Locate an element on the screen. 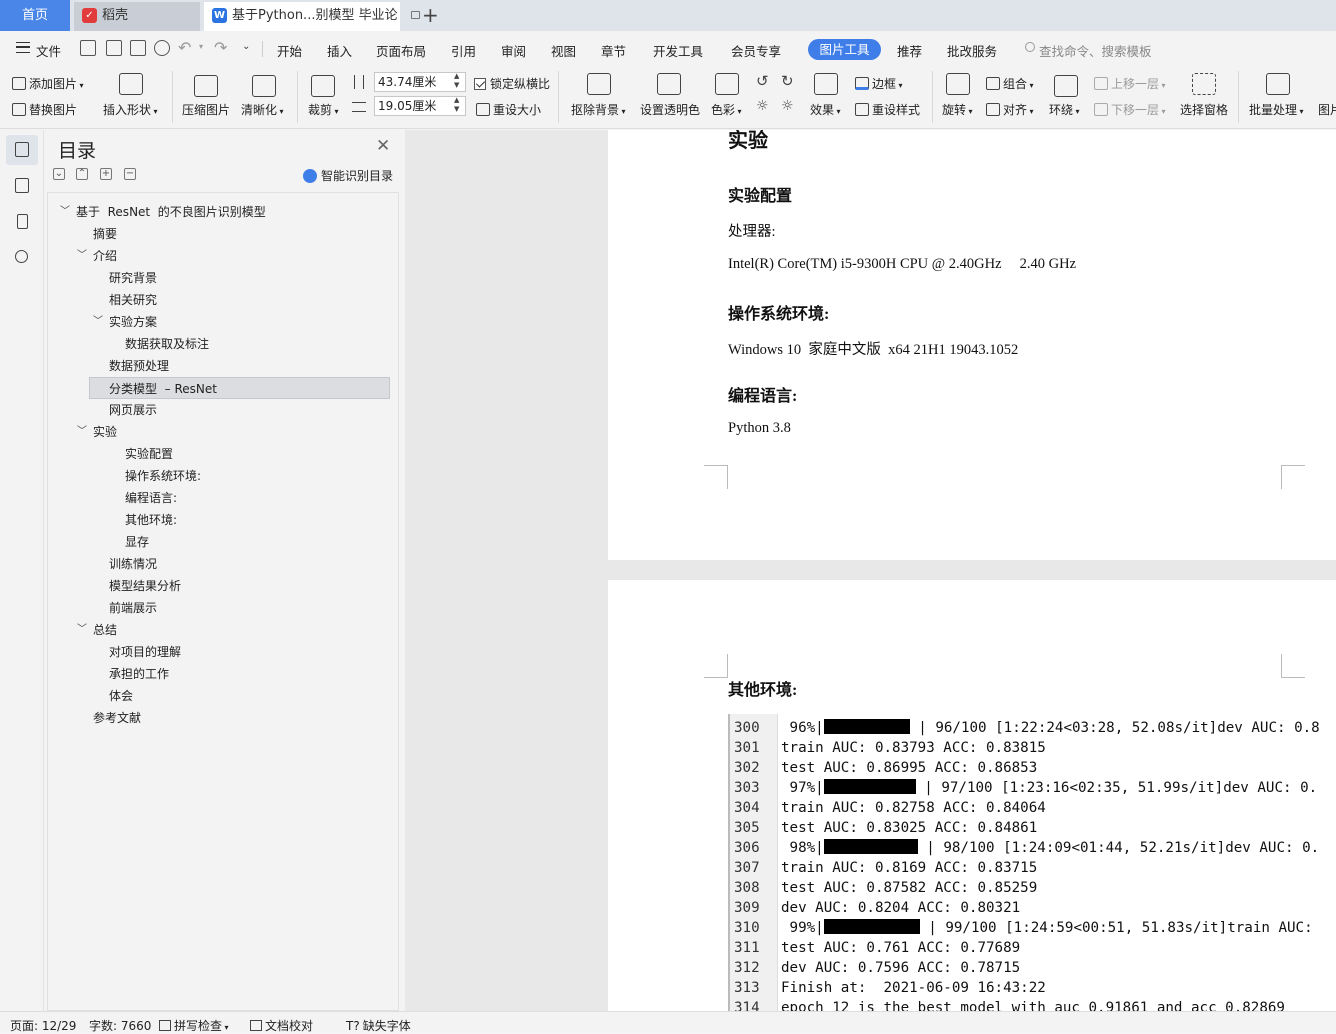 The image size is (1336, 1034). undo-icon: ↶ is located at coordinates (184, 47).